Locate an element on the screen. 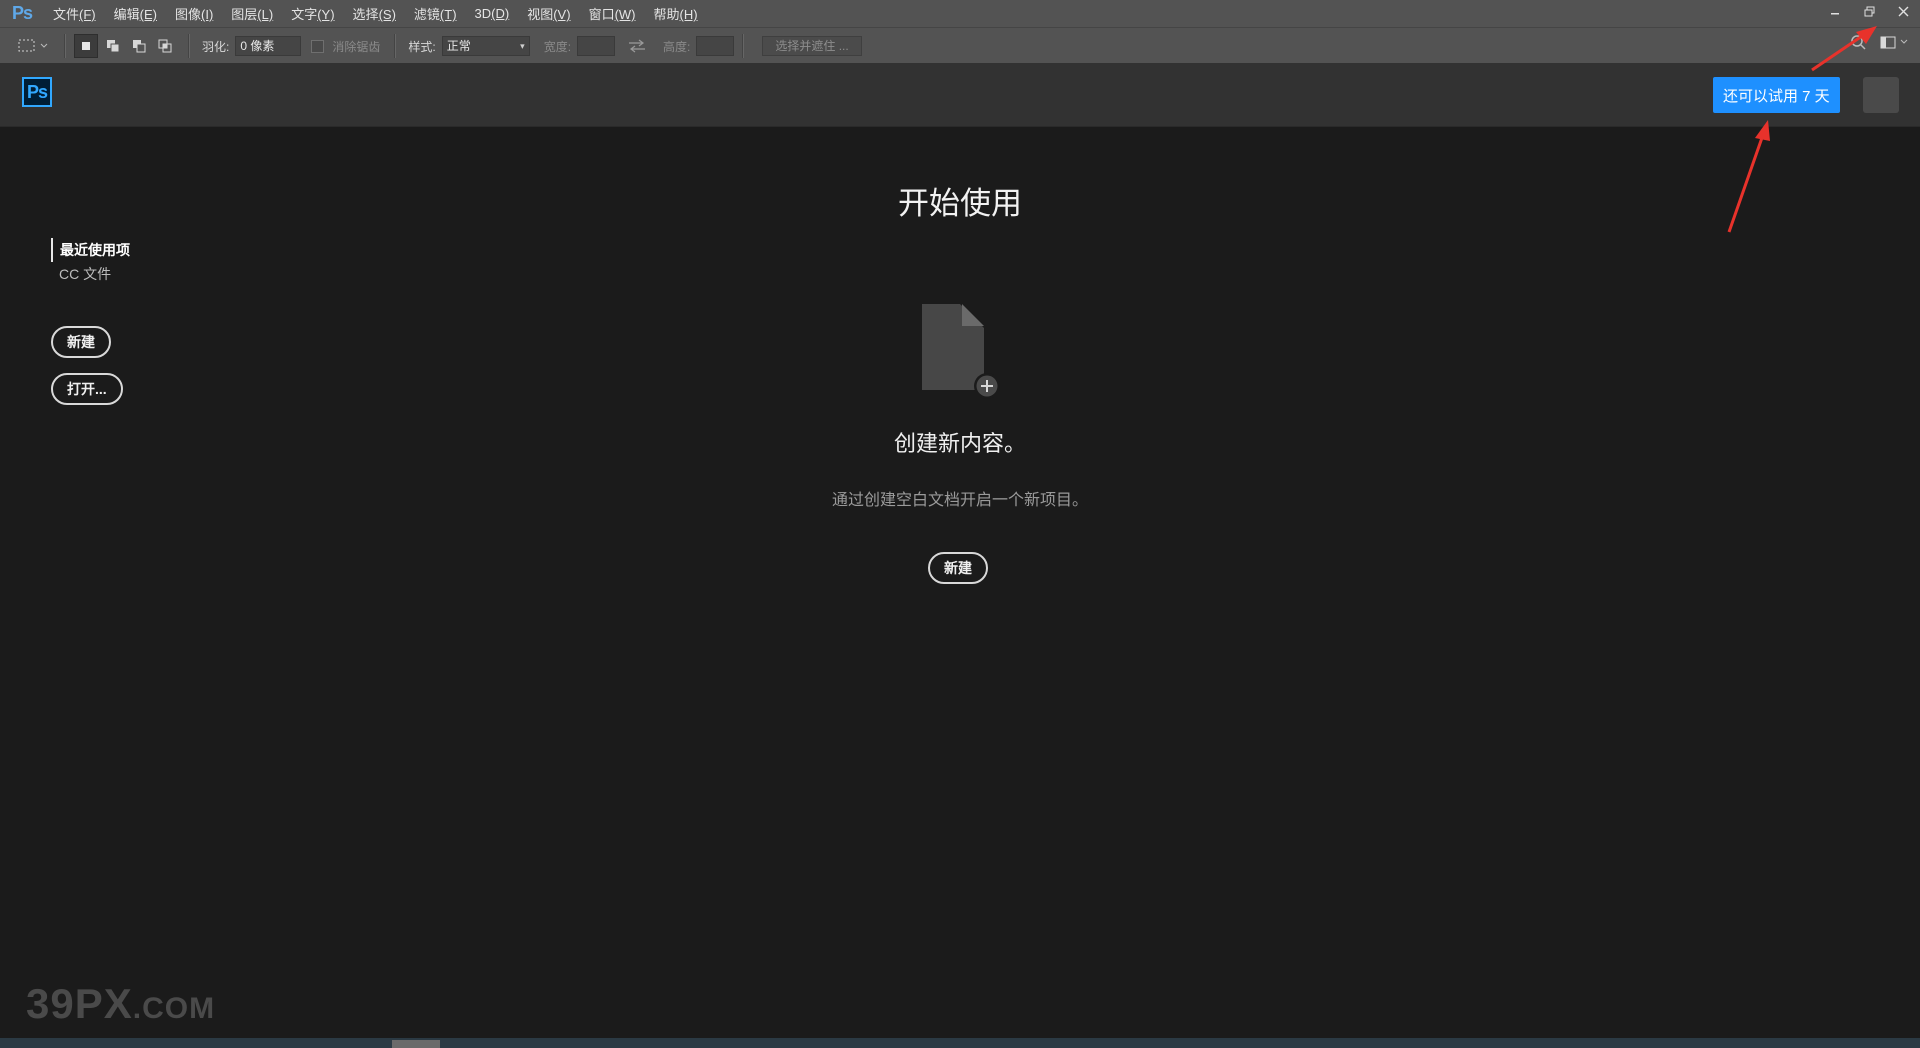  height-label: 高度: is located at coordinates (677, 46).